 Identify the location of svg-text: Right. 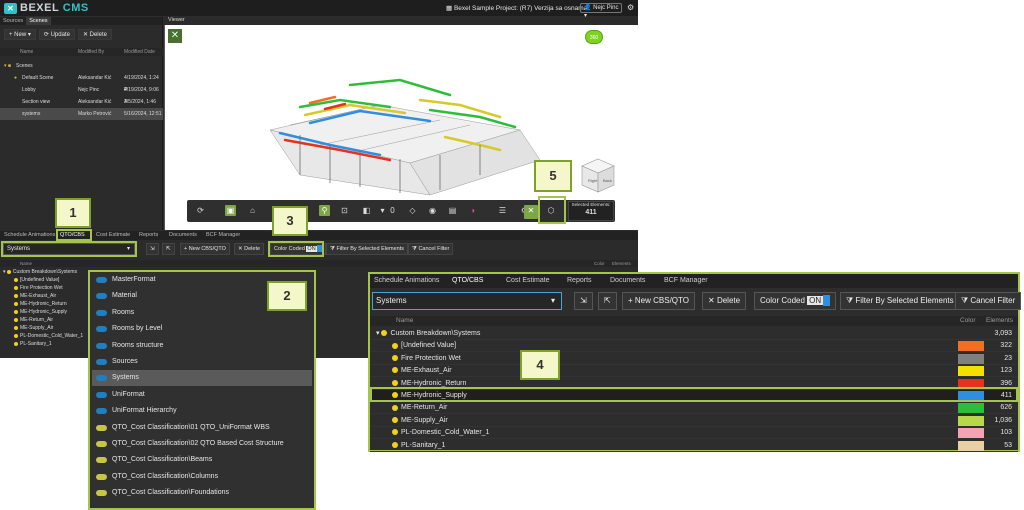
(593, 180).